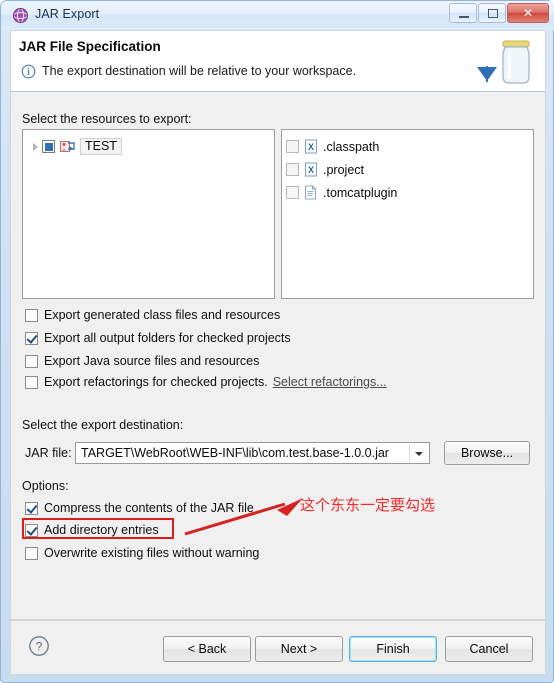 The width and height of the screenshot is (554, 683). Describe the element at coordinates (48, 146) in the screenshot. I see `tree-item-checkbox` at that location.